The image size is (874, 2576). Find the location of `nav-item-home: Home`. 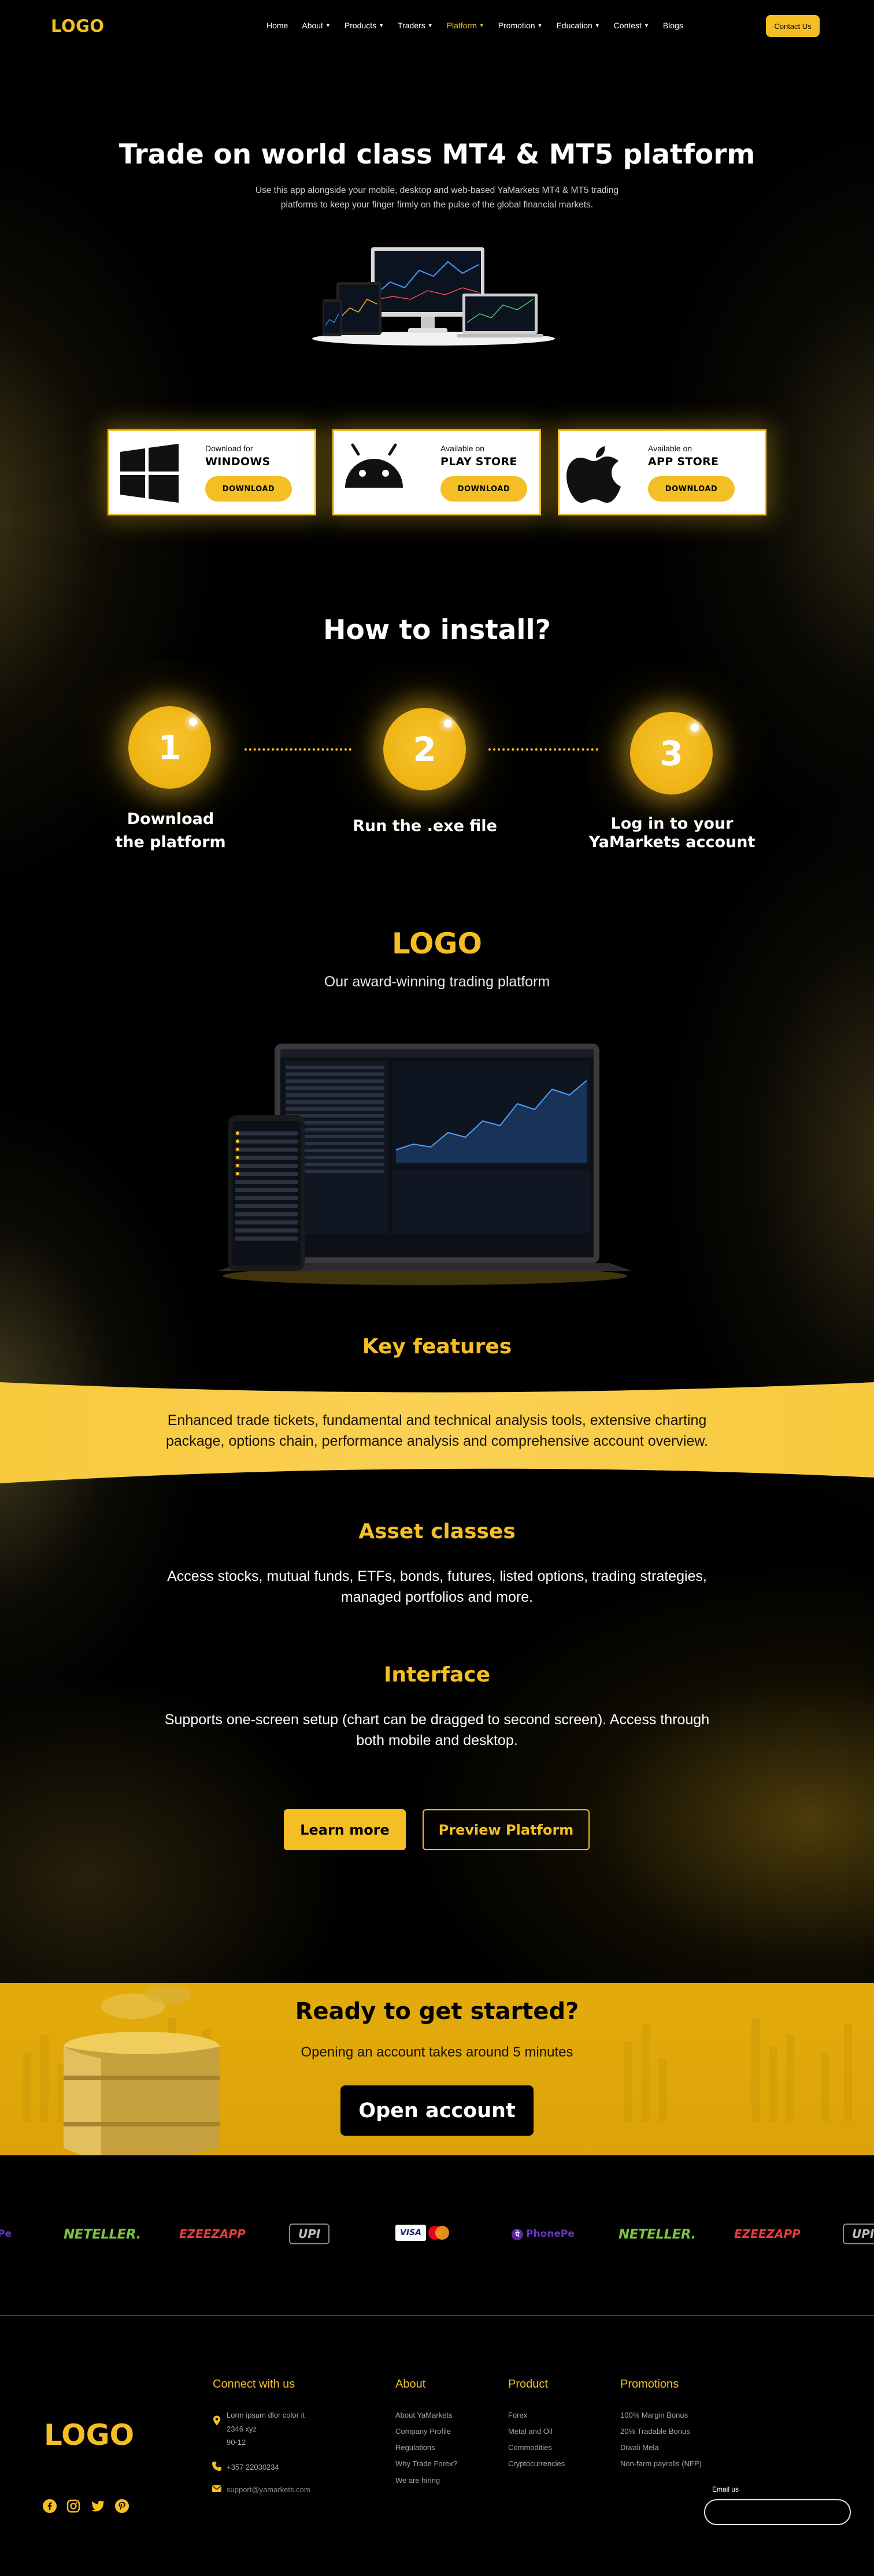

nav-item-home: Home is located at coordinates (277, 26).